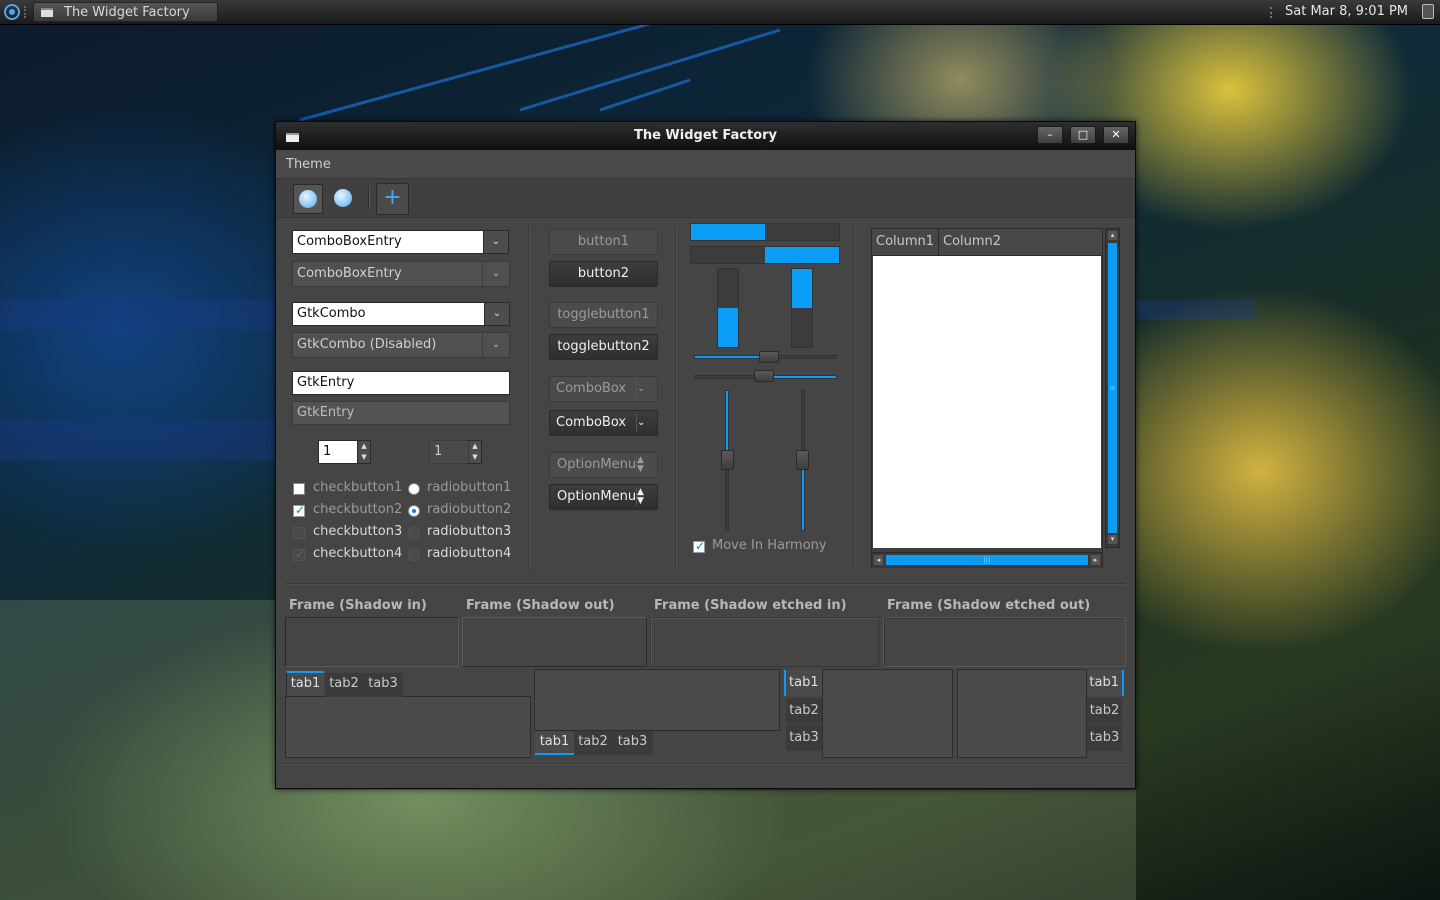  Describe the element at coordinates (591, 422) in the screenshot. I see `combobox-label: ComboBox` at that location.